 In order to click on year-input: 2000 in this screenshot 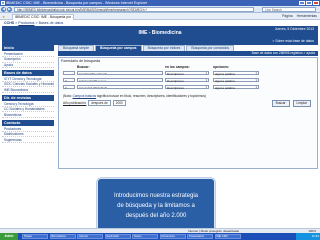, I will do `click(119, 103)`.